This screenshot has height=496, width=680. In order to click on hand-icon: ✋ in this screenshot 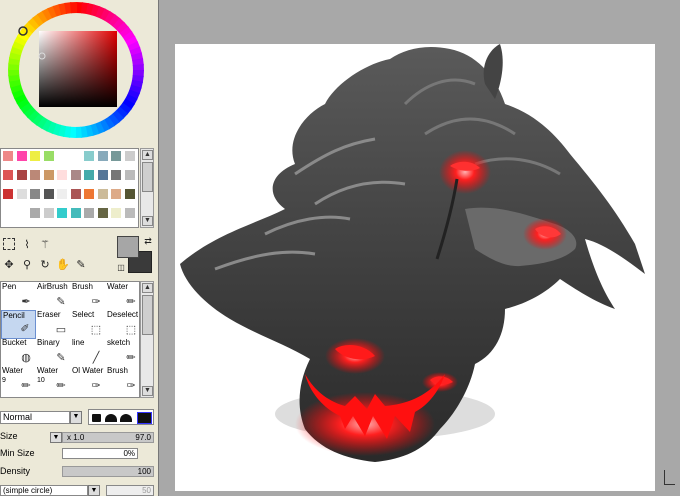, I will do `click(63, 264)`.